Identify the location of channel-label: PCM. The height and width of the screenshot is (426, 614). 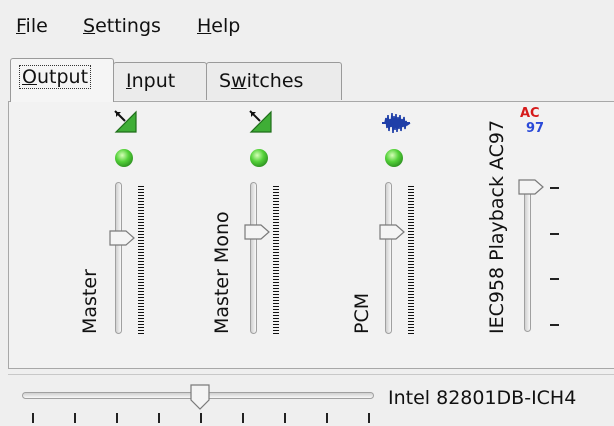
(362, 313).